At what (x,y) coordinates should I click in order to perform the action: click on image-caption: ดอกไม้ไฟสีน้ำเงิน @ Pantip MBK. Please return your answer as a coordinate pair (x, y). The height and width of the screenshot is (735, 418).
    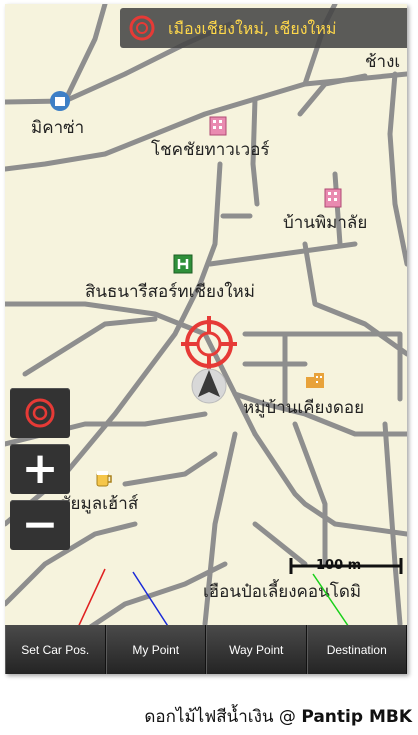
    Looking at the image, I should click on (278, 716).